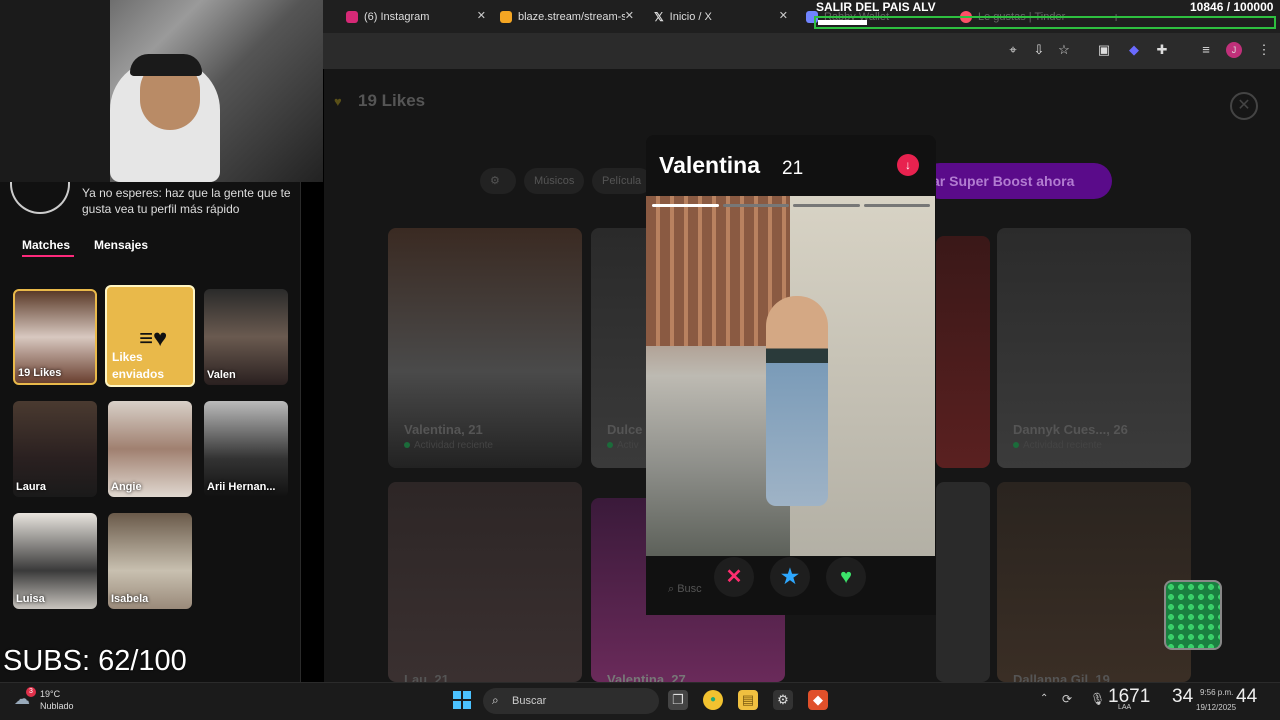  I want to click on taskbar-search, so click(571, 701).